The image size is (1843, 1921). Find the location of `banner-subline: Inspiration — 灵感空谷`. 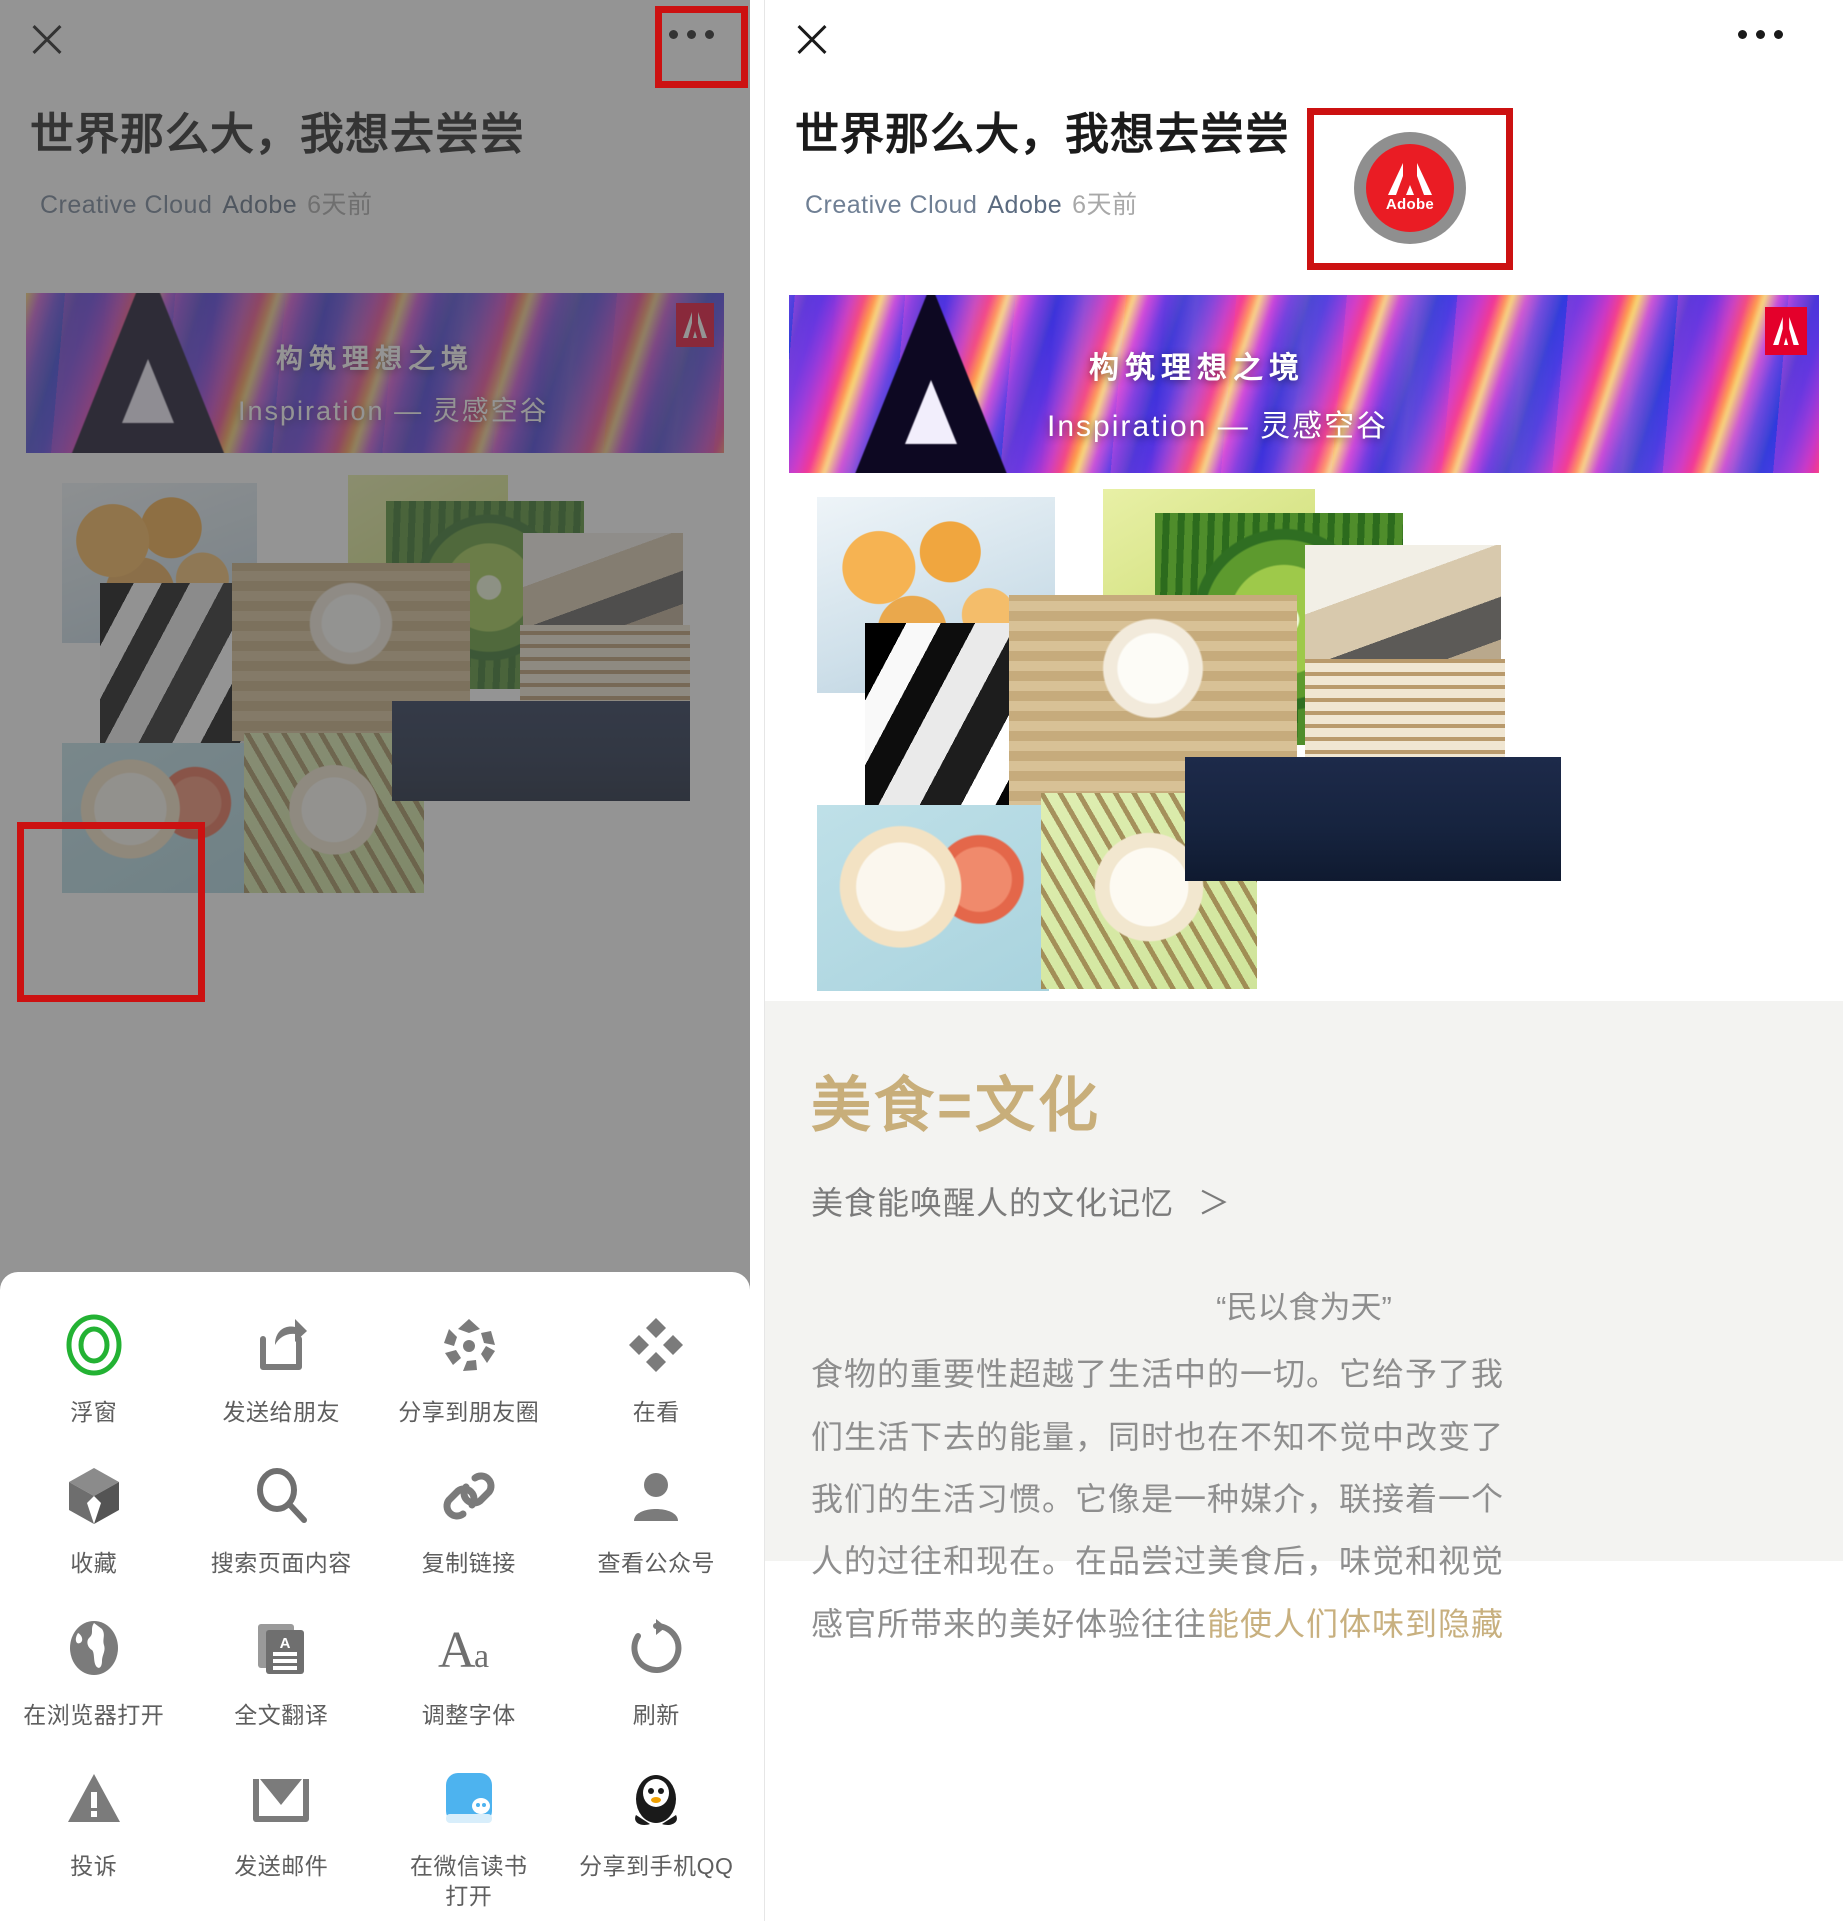

banner-subline: Inspiration — 灵感空谷 is located at coordinates (1218, 427).